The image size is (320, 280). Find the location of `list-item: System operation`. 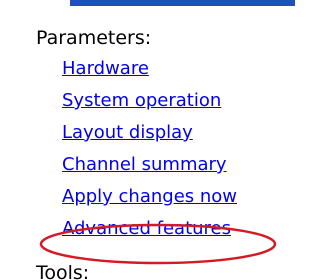

list-item: System operation is located at coordinates (149, 106).